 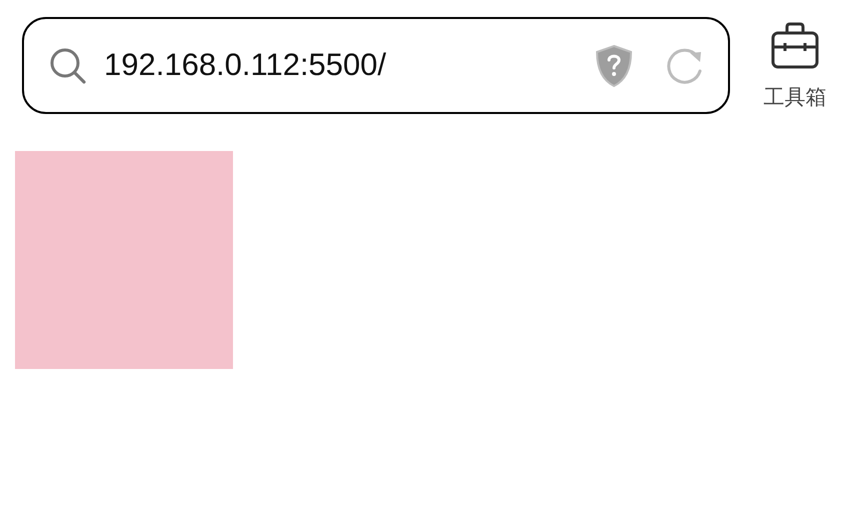 What do you see at coordinates (68, 66) in the screenshot?
I see `search-icon` at bounding box center [68, 66].